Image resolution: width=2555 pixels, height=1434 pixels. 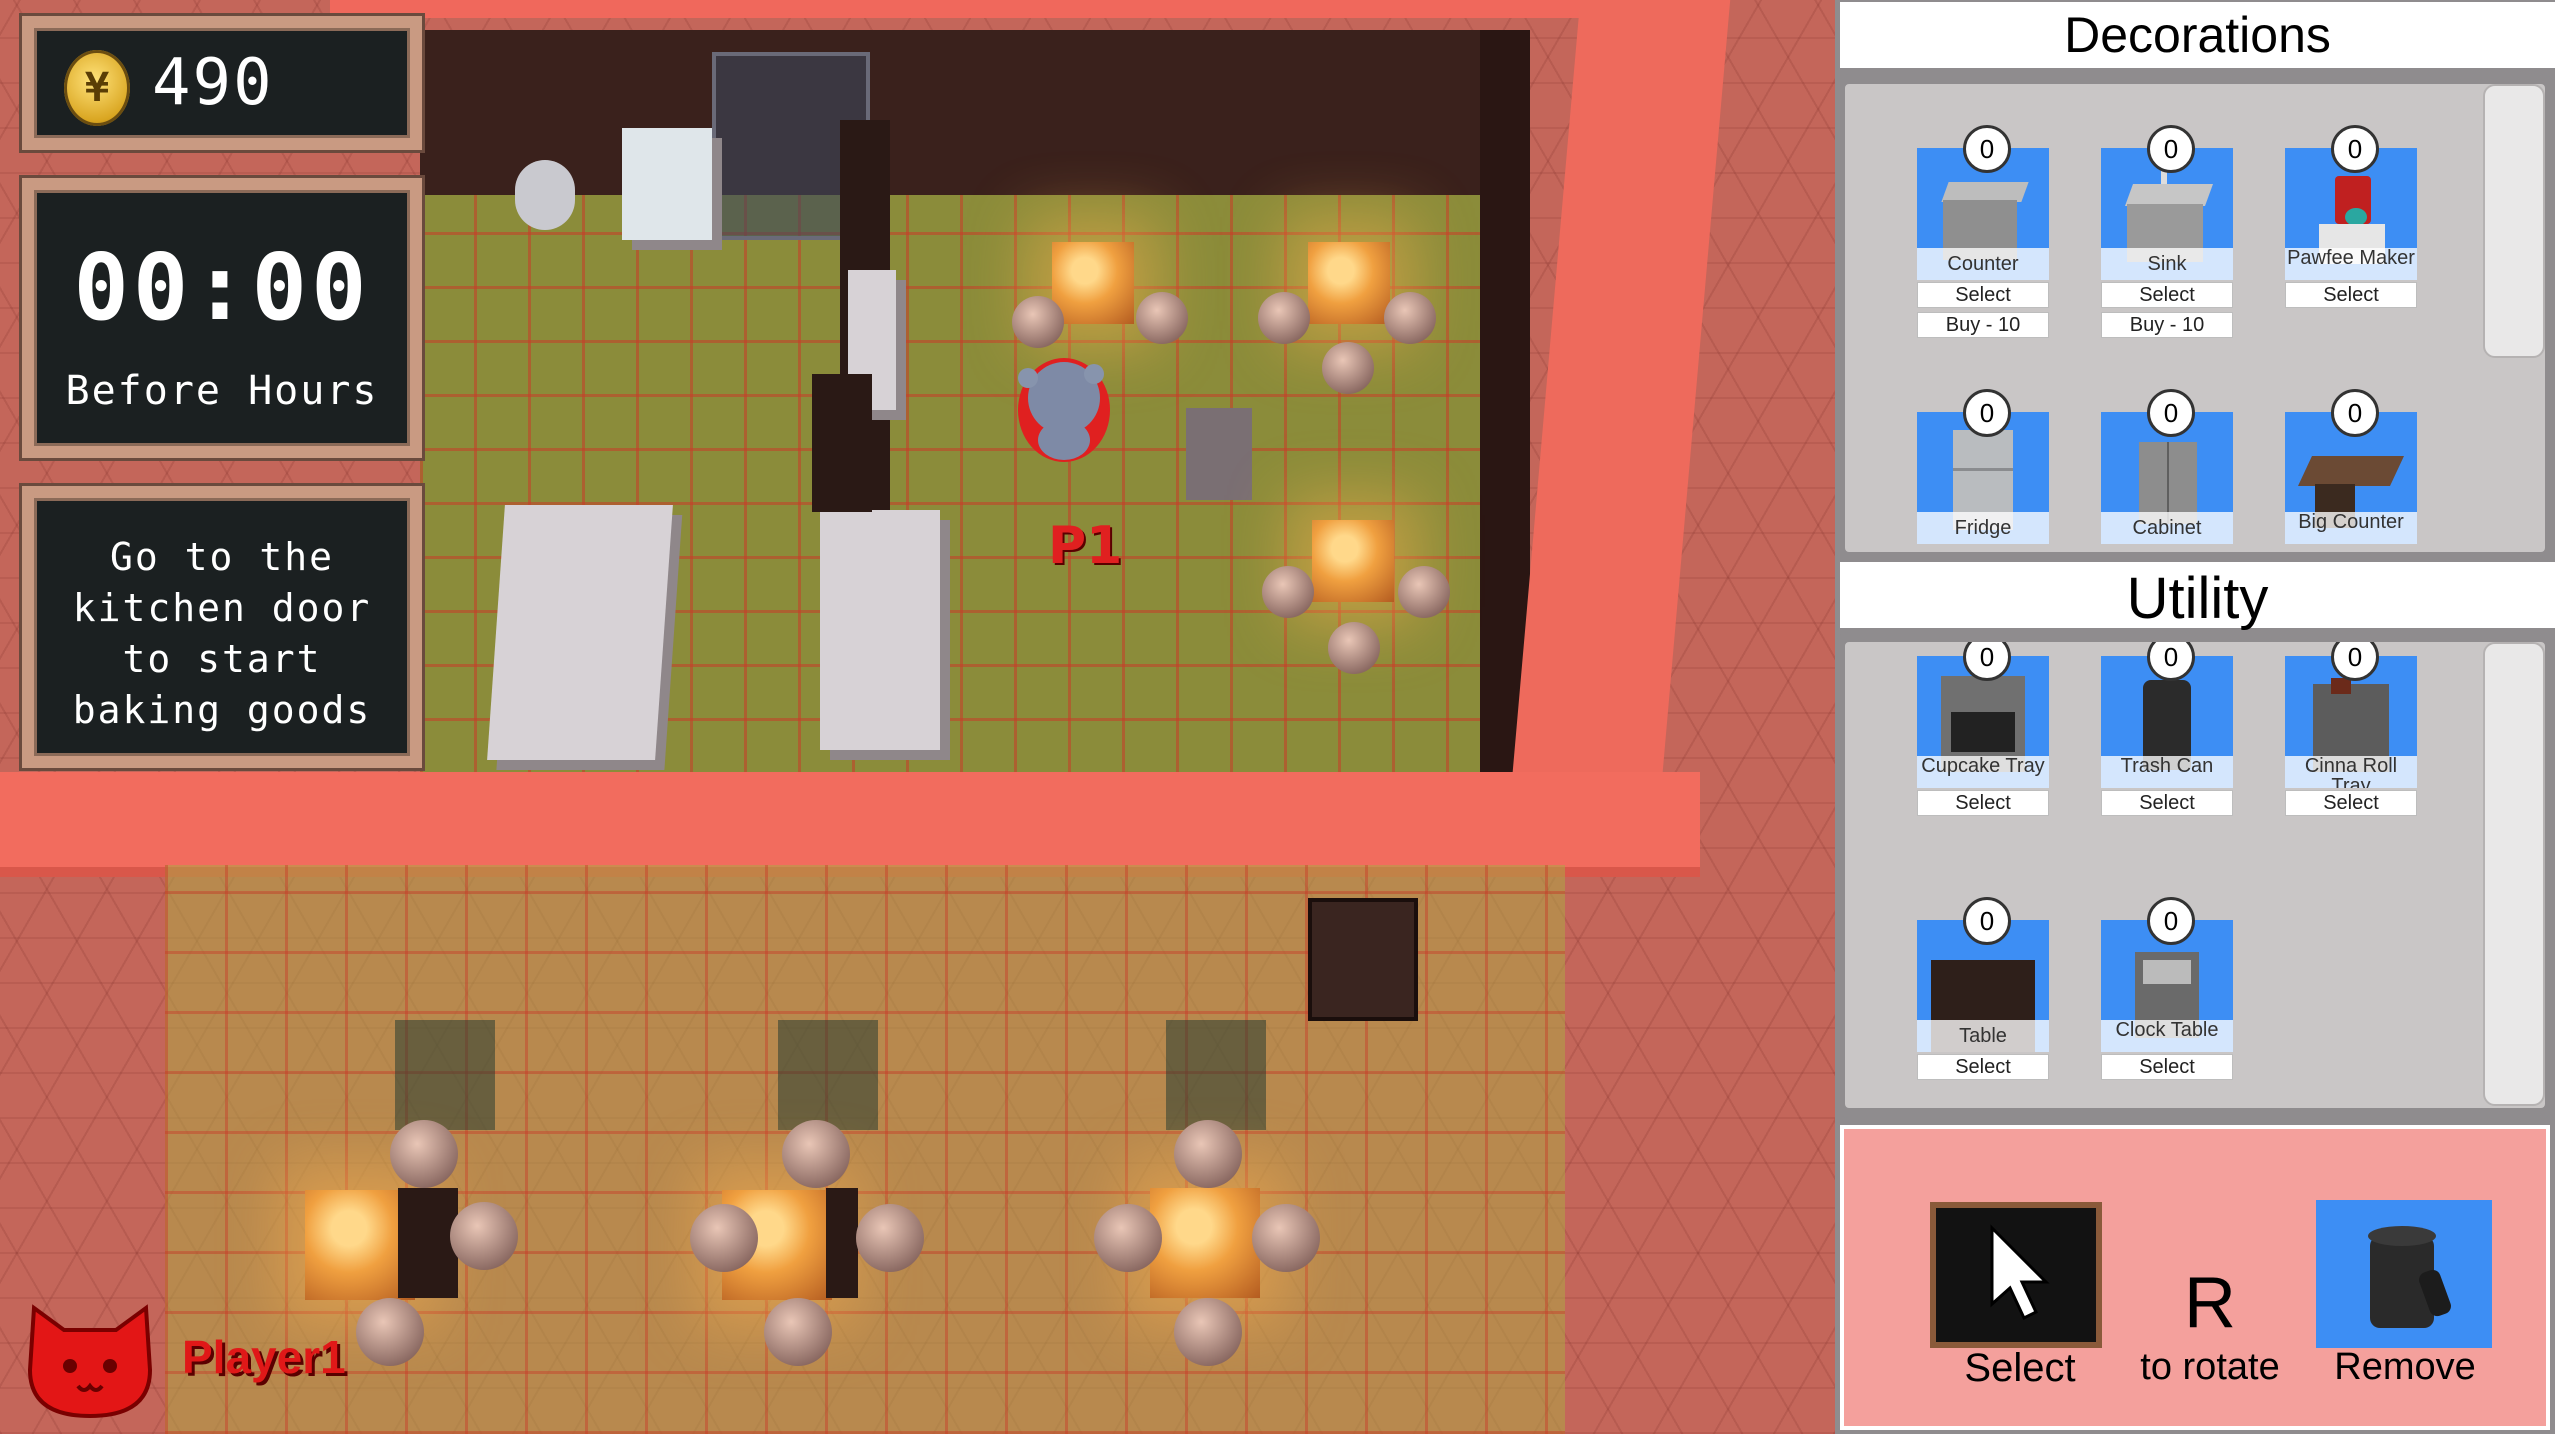 I want to click on clock-panel: 00:00 Before Hours, so click(x=222, y=318).